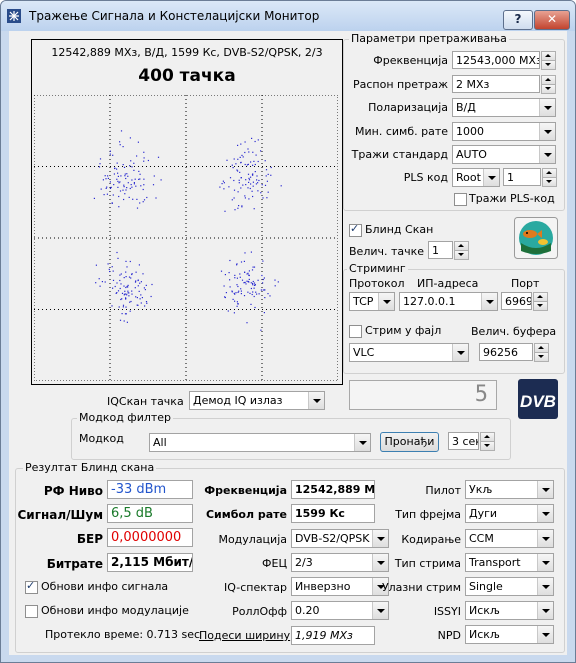  Describe the element at coordinates (460, 199) in the screenshot. I see `find-pls-checkbox` at that location.